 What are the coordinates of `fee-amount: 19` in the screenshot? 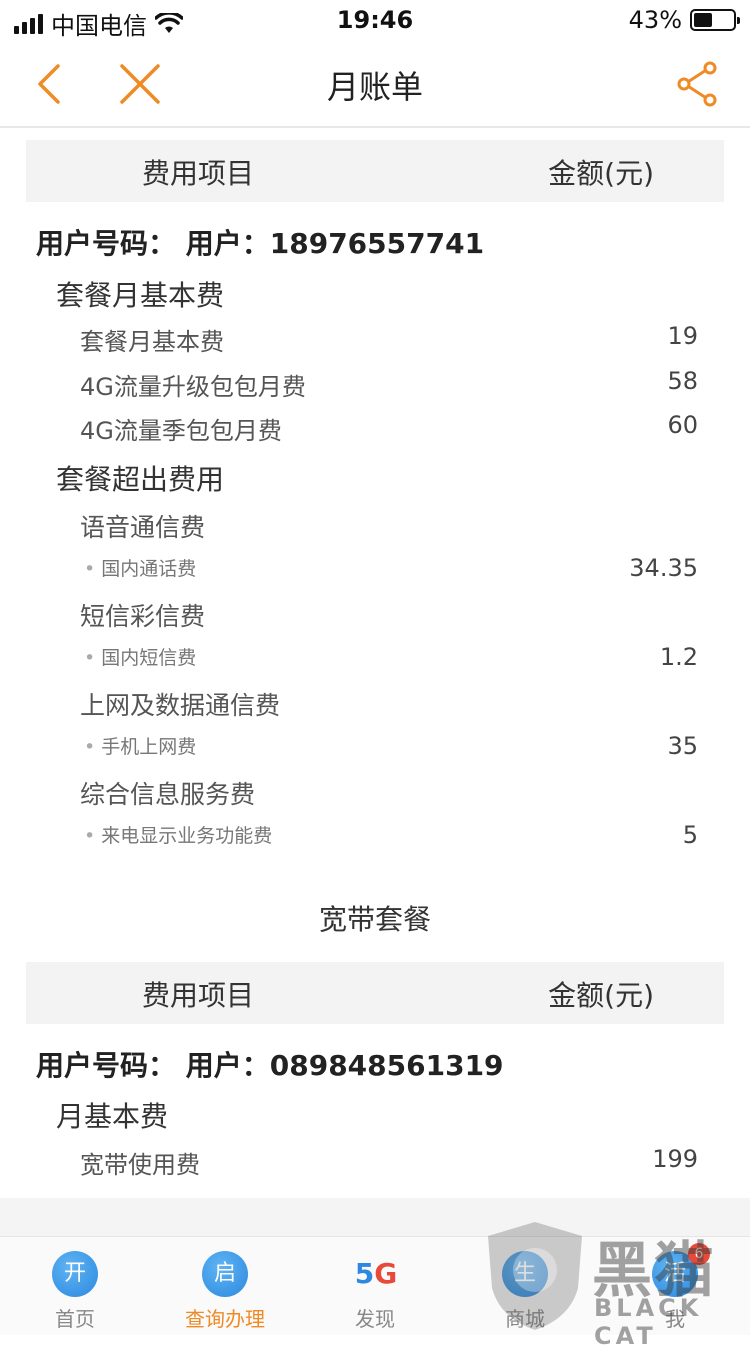 It's located at (682, 336).